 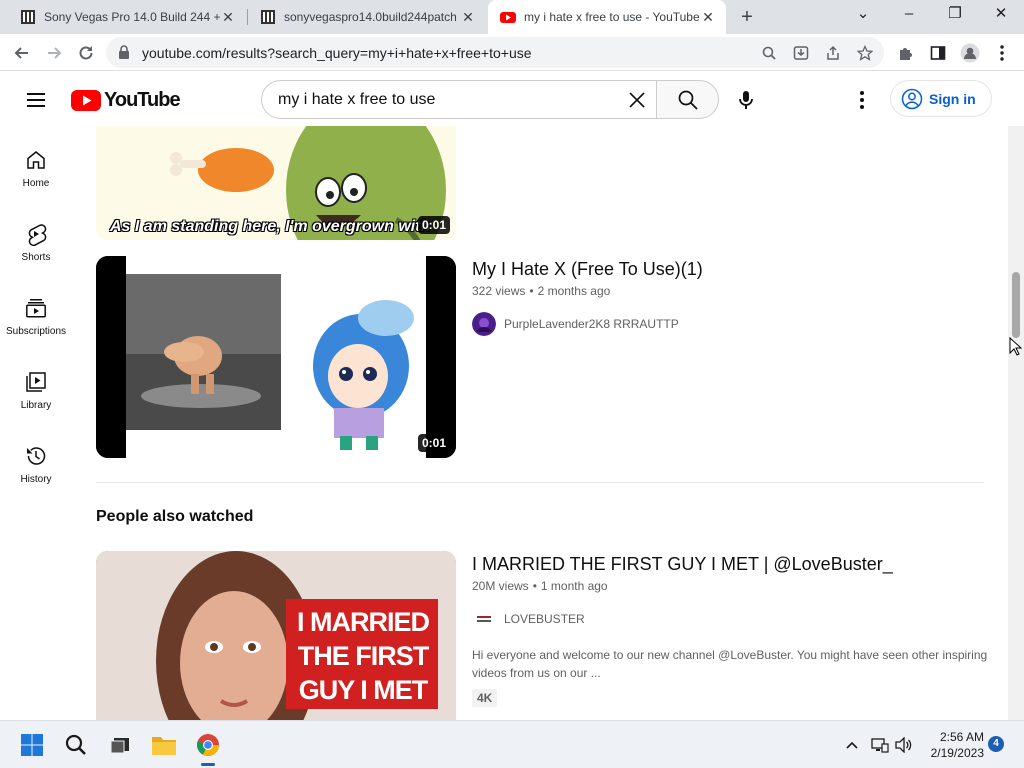 I want to click on chrome-taskbar-button, so click(x=208, y=745).